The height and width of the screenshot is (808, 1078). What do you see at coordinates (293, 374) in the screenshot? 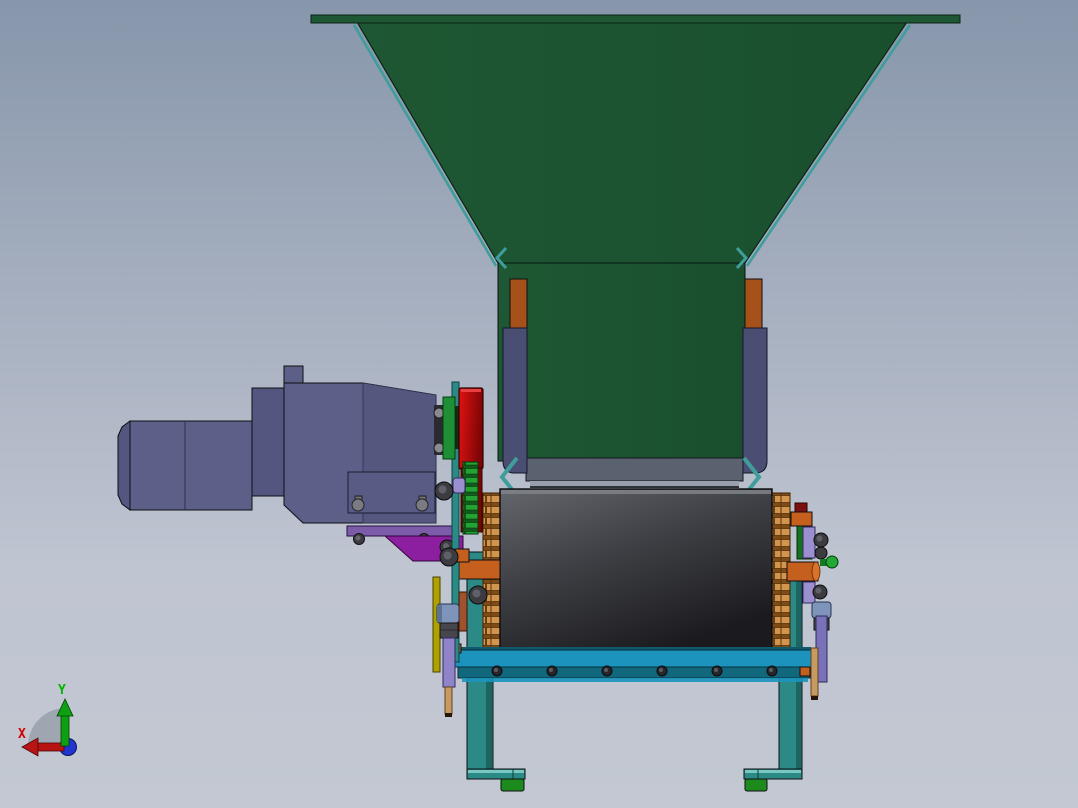
I see `gearbox-top-tab` at bounding box center [293, 374].